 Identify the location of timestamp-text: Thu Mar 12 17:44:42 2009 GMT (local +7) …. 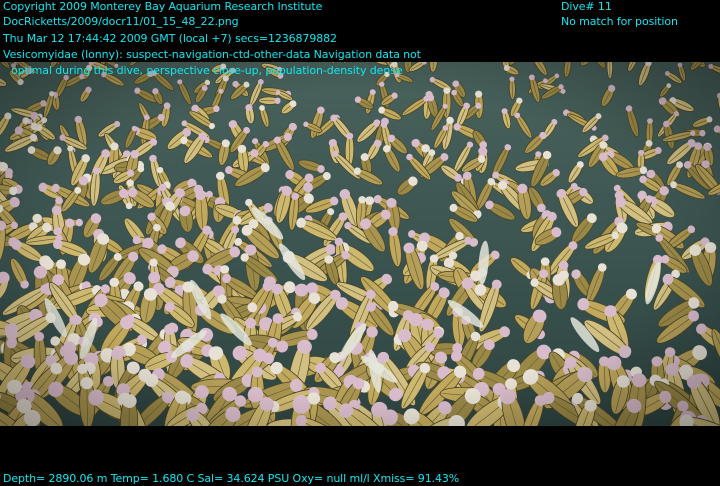
(170, 38).